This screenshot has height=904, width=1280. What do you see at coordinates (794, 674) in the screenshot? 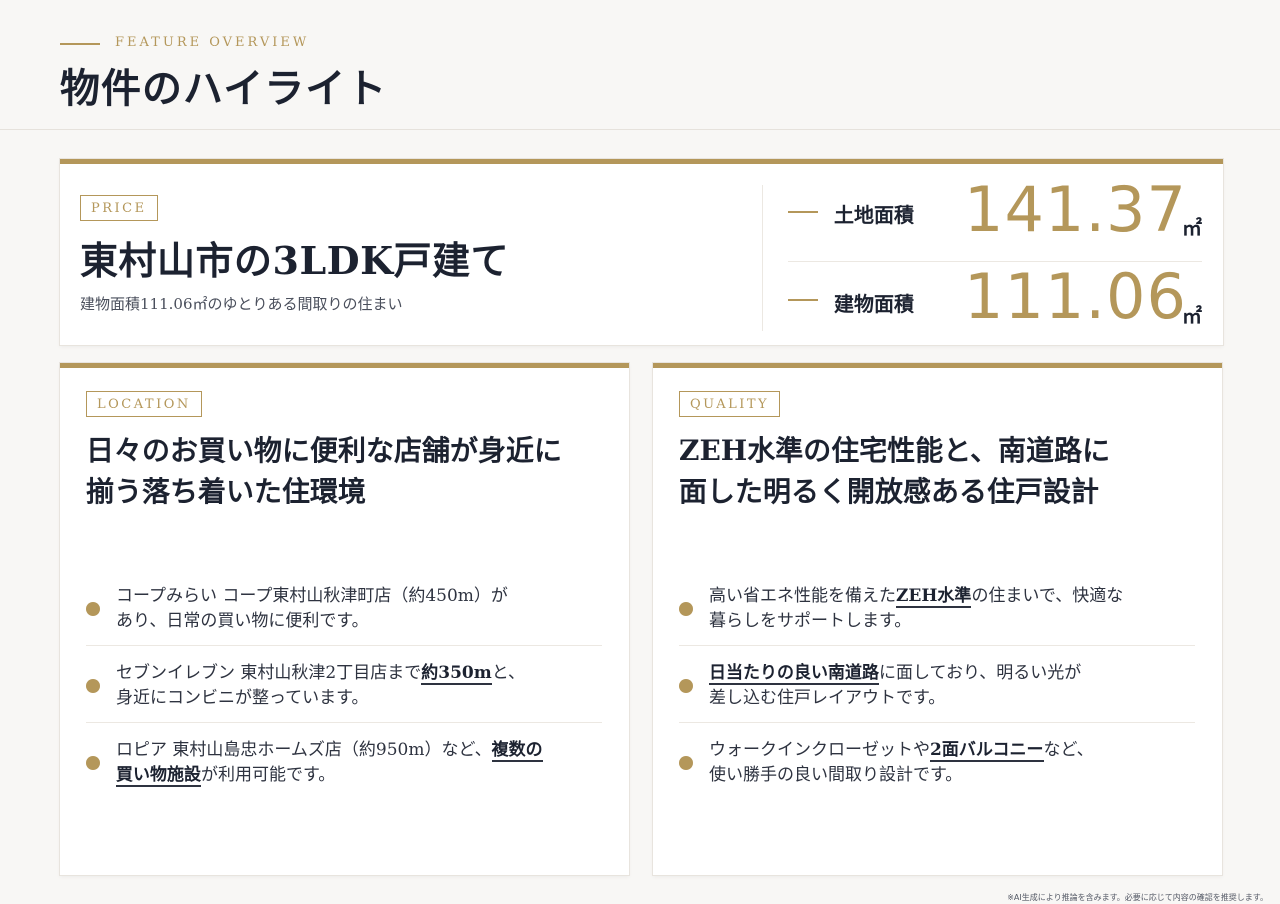
I see `highlight-text: 日当たりの良い南道路` at bounding box center [794, 674].